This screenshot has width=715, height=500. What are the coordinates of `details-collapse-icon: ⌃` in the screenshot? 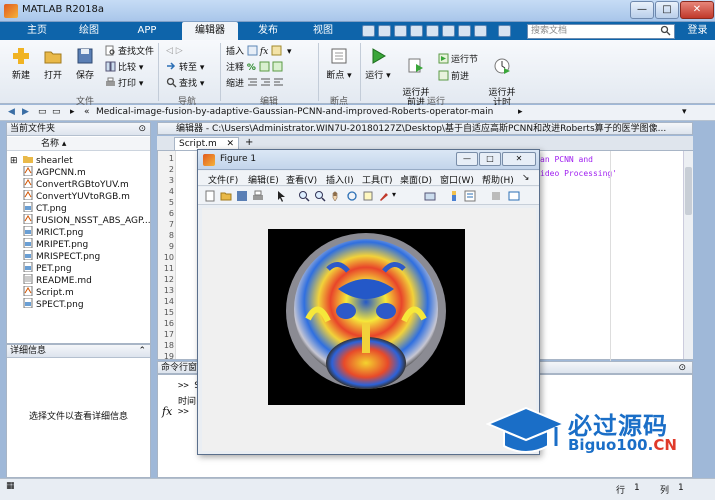 It's located at (142, 351).